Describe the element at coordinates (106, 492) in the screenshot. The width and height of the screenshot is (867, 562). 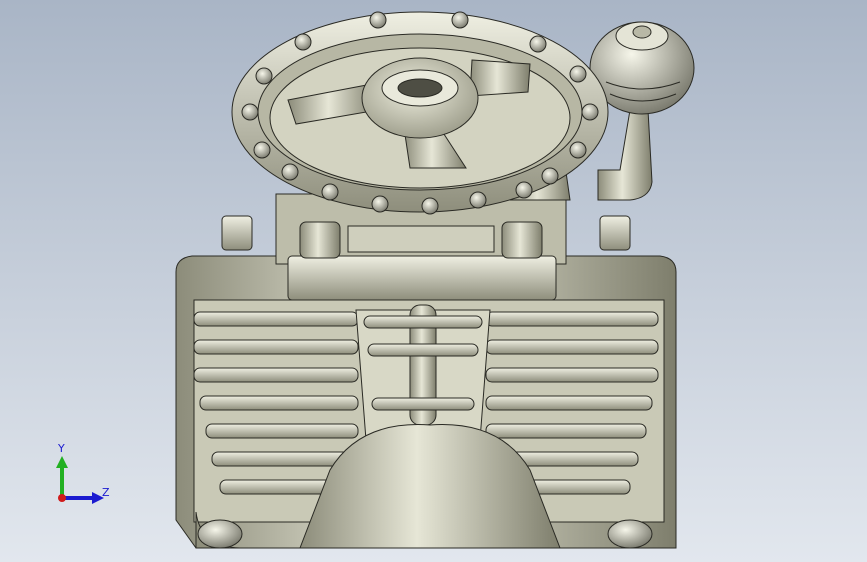
I see `z-axis-label: Z` at that location.